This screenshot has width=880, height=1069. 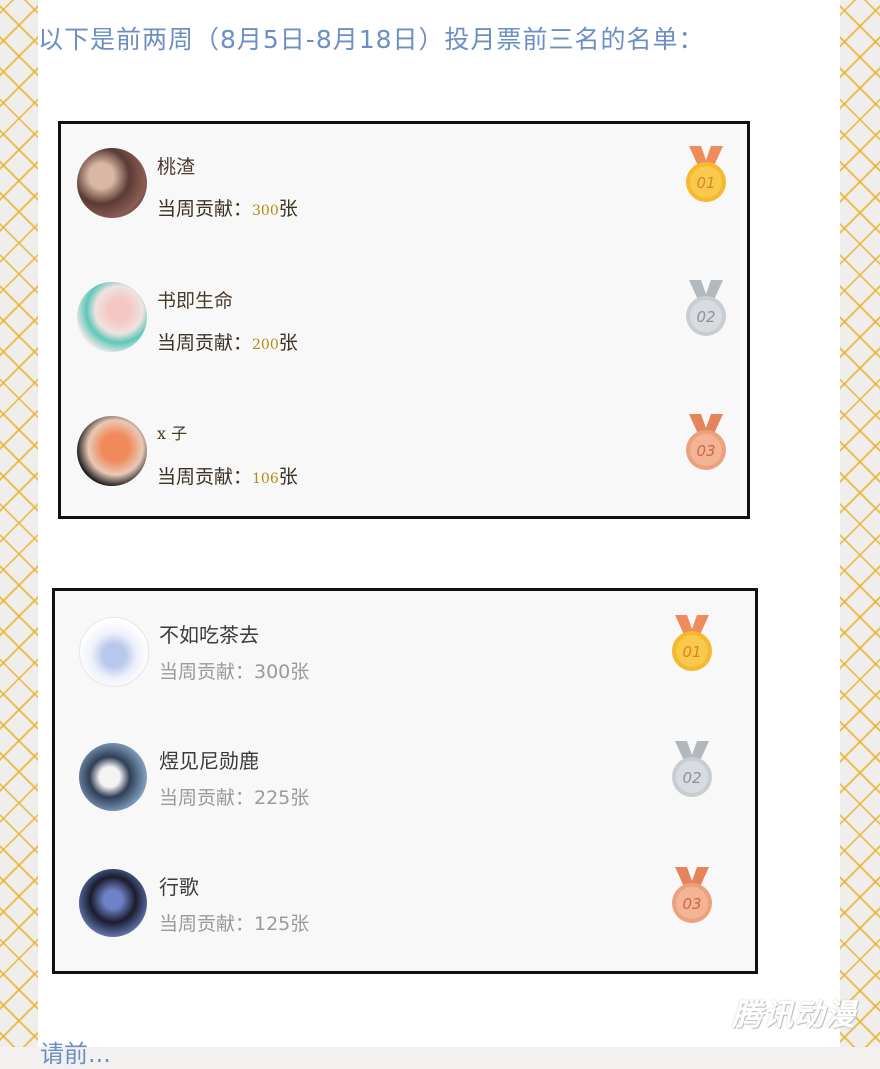 What do you see at coordinates (19, 523) in the screenshot?
I see `decorative-border-left` at bounding box center [19, 523].